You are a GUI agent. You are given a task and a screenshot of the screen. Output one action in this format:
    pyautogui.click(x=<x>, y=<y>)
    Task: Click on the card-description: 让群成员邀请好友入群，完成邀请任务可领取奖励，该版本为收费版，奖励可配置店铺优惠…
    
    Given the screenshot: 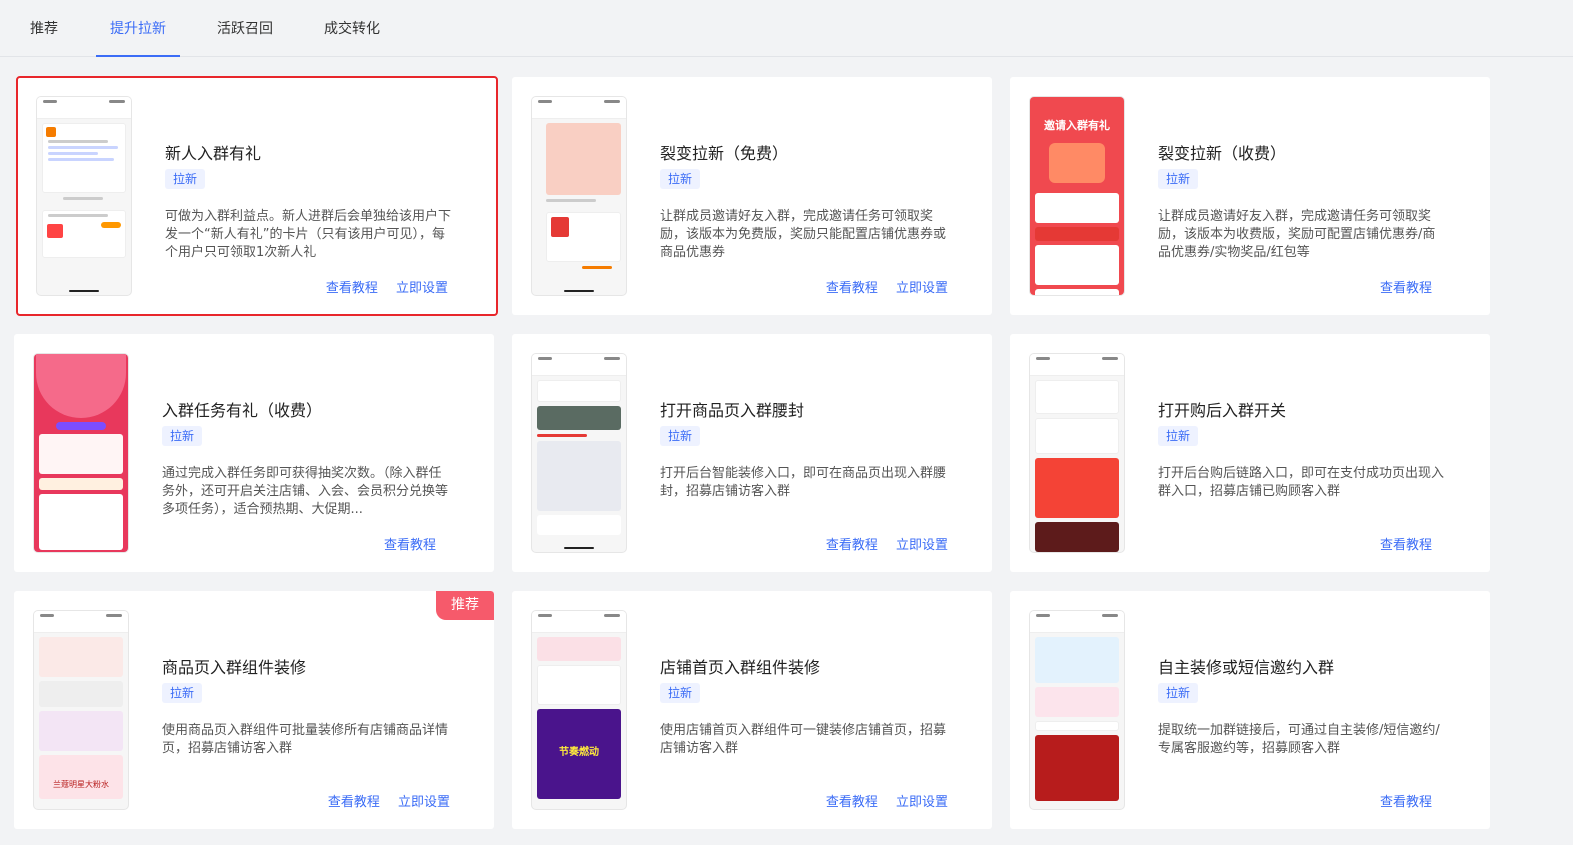 What is the action you would take?
    pyautogui.click(x=1297, y=234)
    